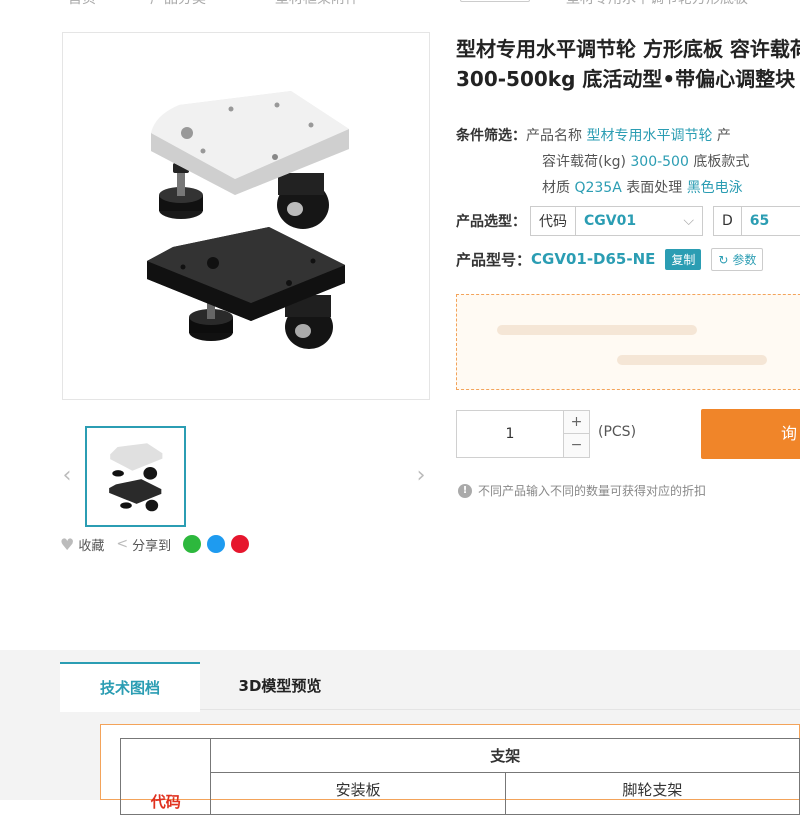  I want to click on copy-button: 复制, so click(683, 259).